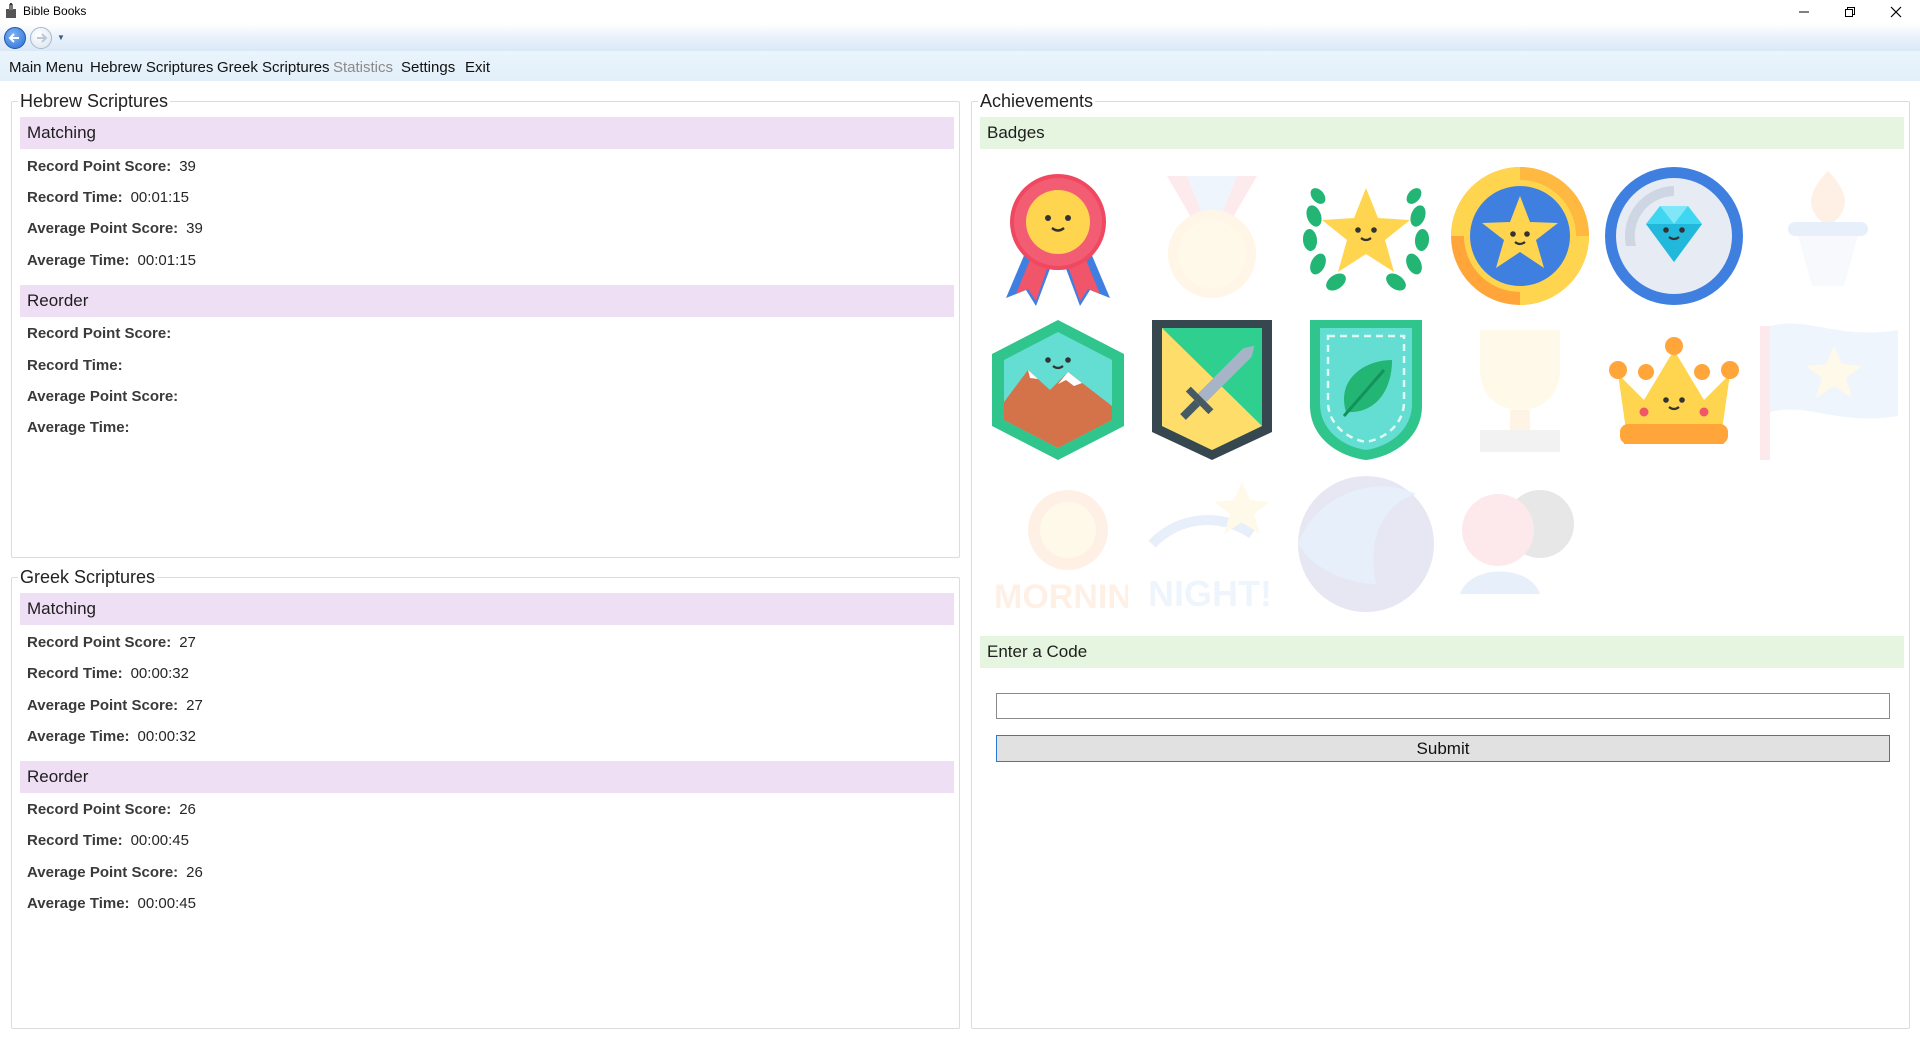 The width and height of the screenshot is (1920, 1040). What do you see at coordinates (1520, 236) in the screenshot?
I see `star-coin-icon` at bounding box center [1520, 236].